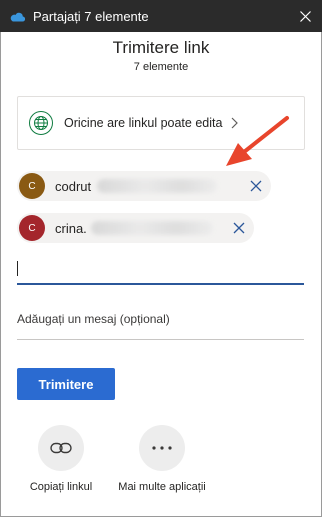  I want to click on send-button: Trimitere, so click(66, 384).